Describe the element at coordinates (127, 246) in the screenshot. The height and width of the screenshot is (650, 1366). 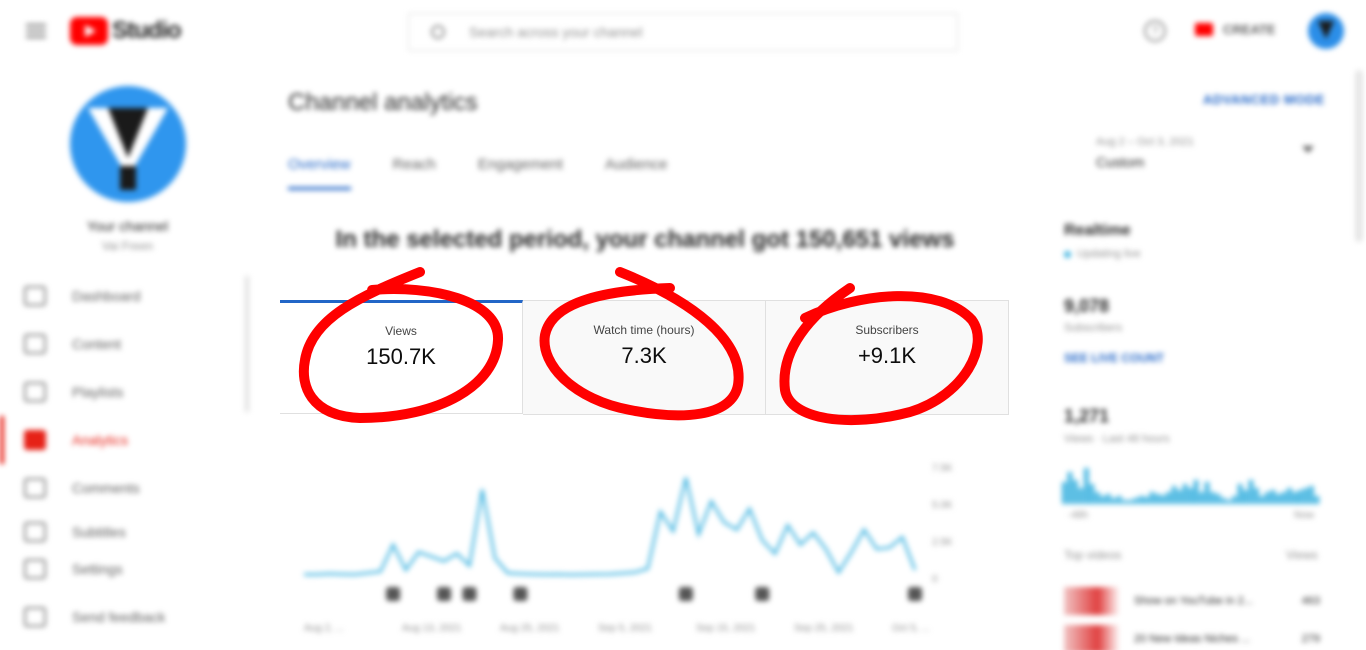
I see `channel-handle: Vai Freen` at that location.